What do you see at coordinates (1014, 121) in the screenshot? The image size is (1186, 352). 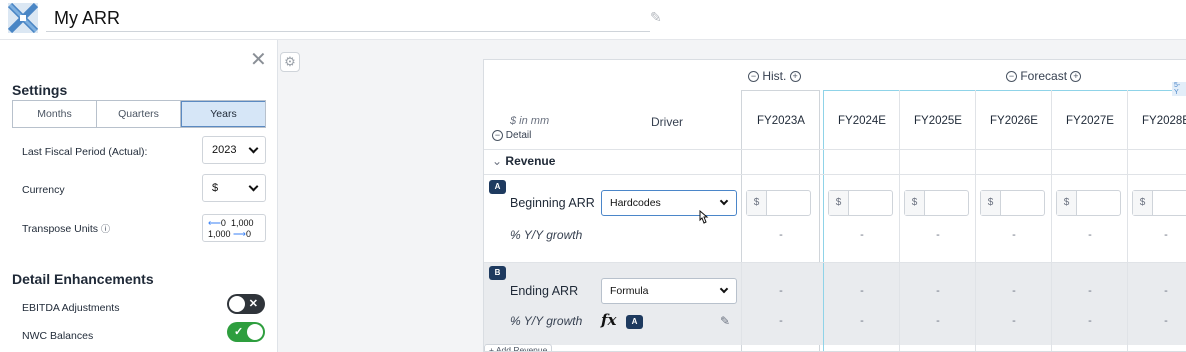 I see `column-header-fy2026e: FY2026E` at bounding box center [1014, 121].